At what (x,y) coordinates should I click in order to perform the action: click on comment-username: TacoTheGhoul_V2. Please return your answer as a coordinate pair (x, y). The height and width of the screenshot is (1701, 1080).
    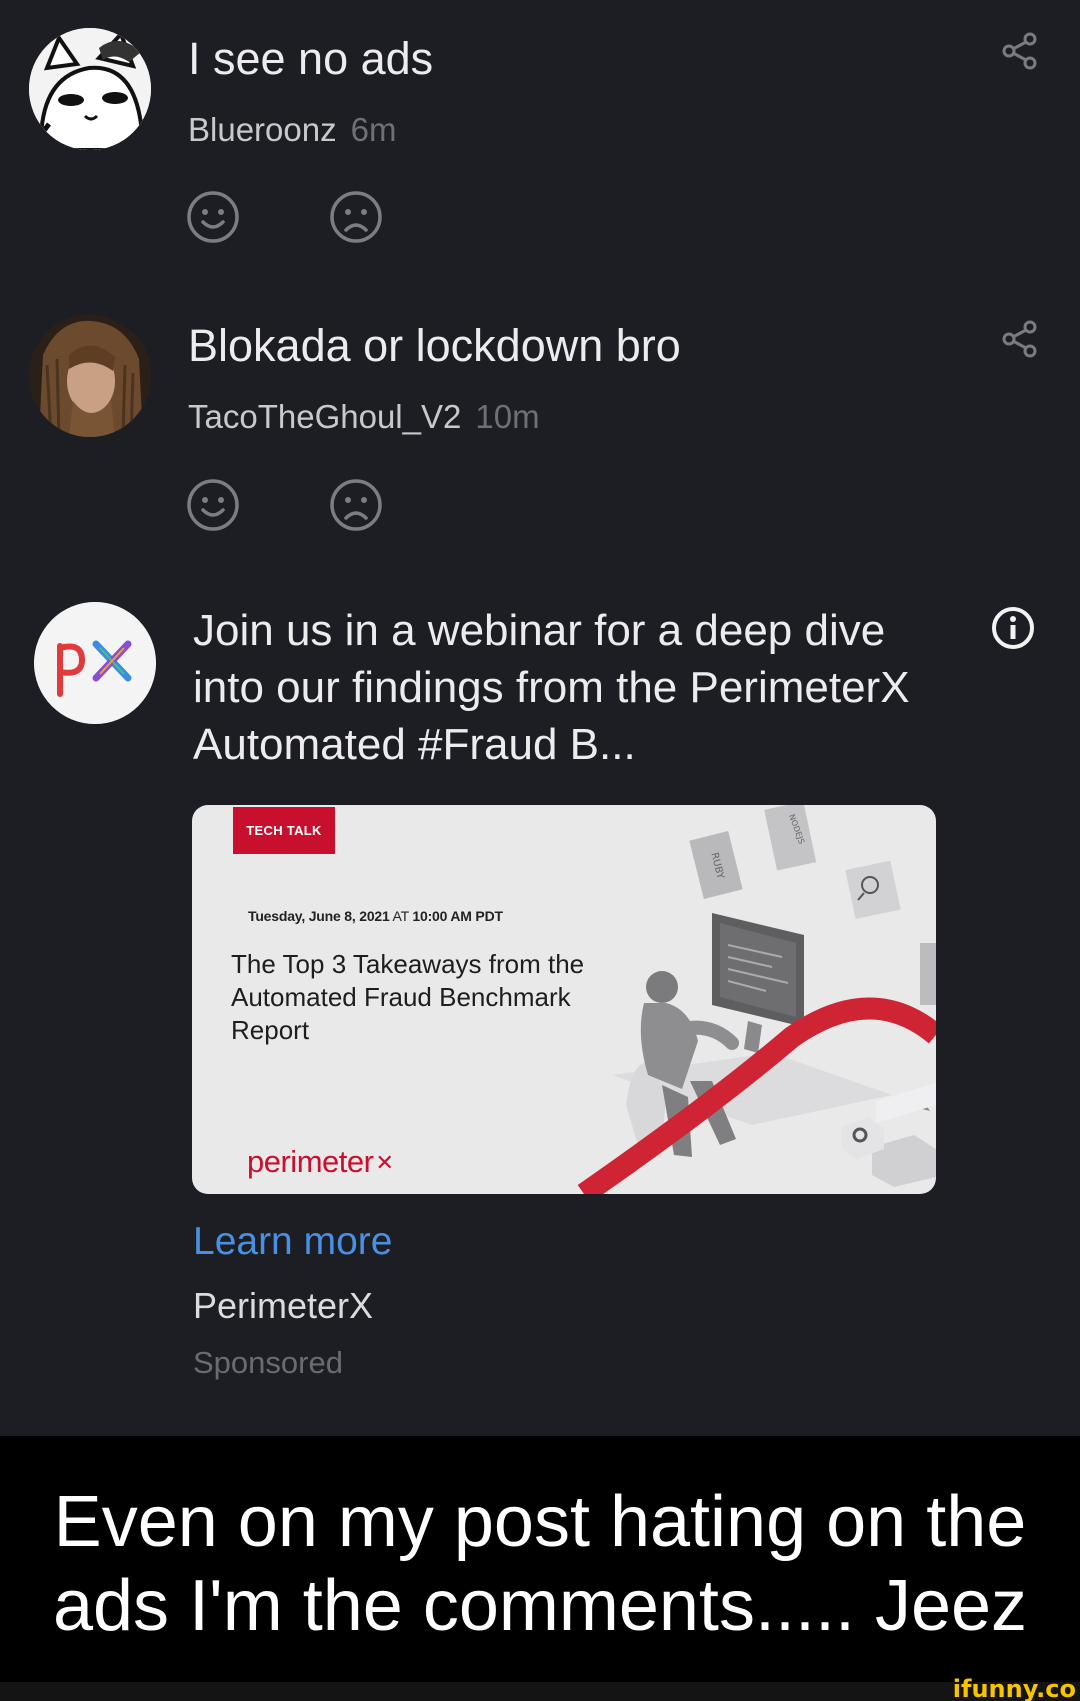
    Looking at the image, I should click on (324, 416).